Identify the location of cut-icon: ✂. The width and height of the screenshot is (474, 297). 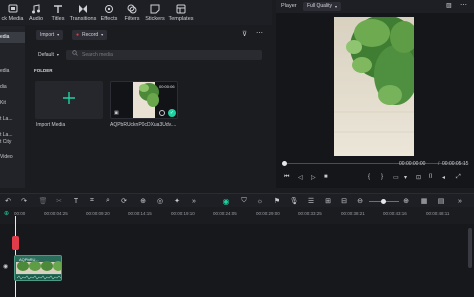
(59, 201).